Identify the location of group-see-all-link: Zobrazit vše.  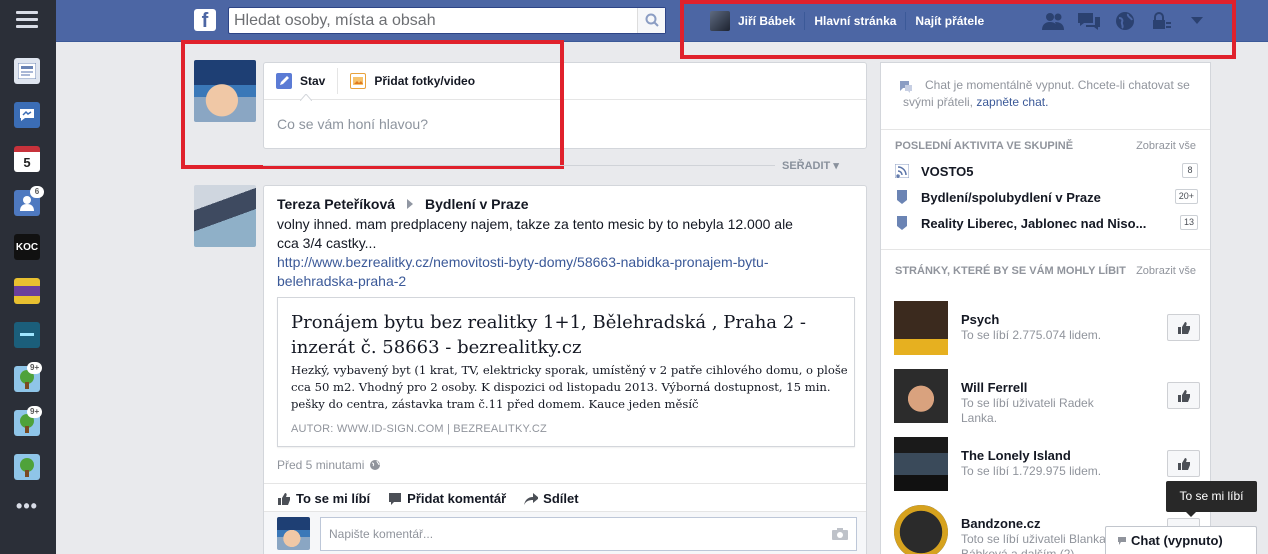
(1166, 146).